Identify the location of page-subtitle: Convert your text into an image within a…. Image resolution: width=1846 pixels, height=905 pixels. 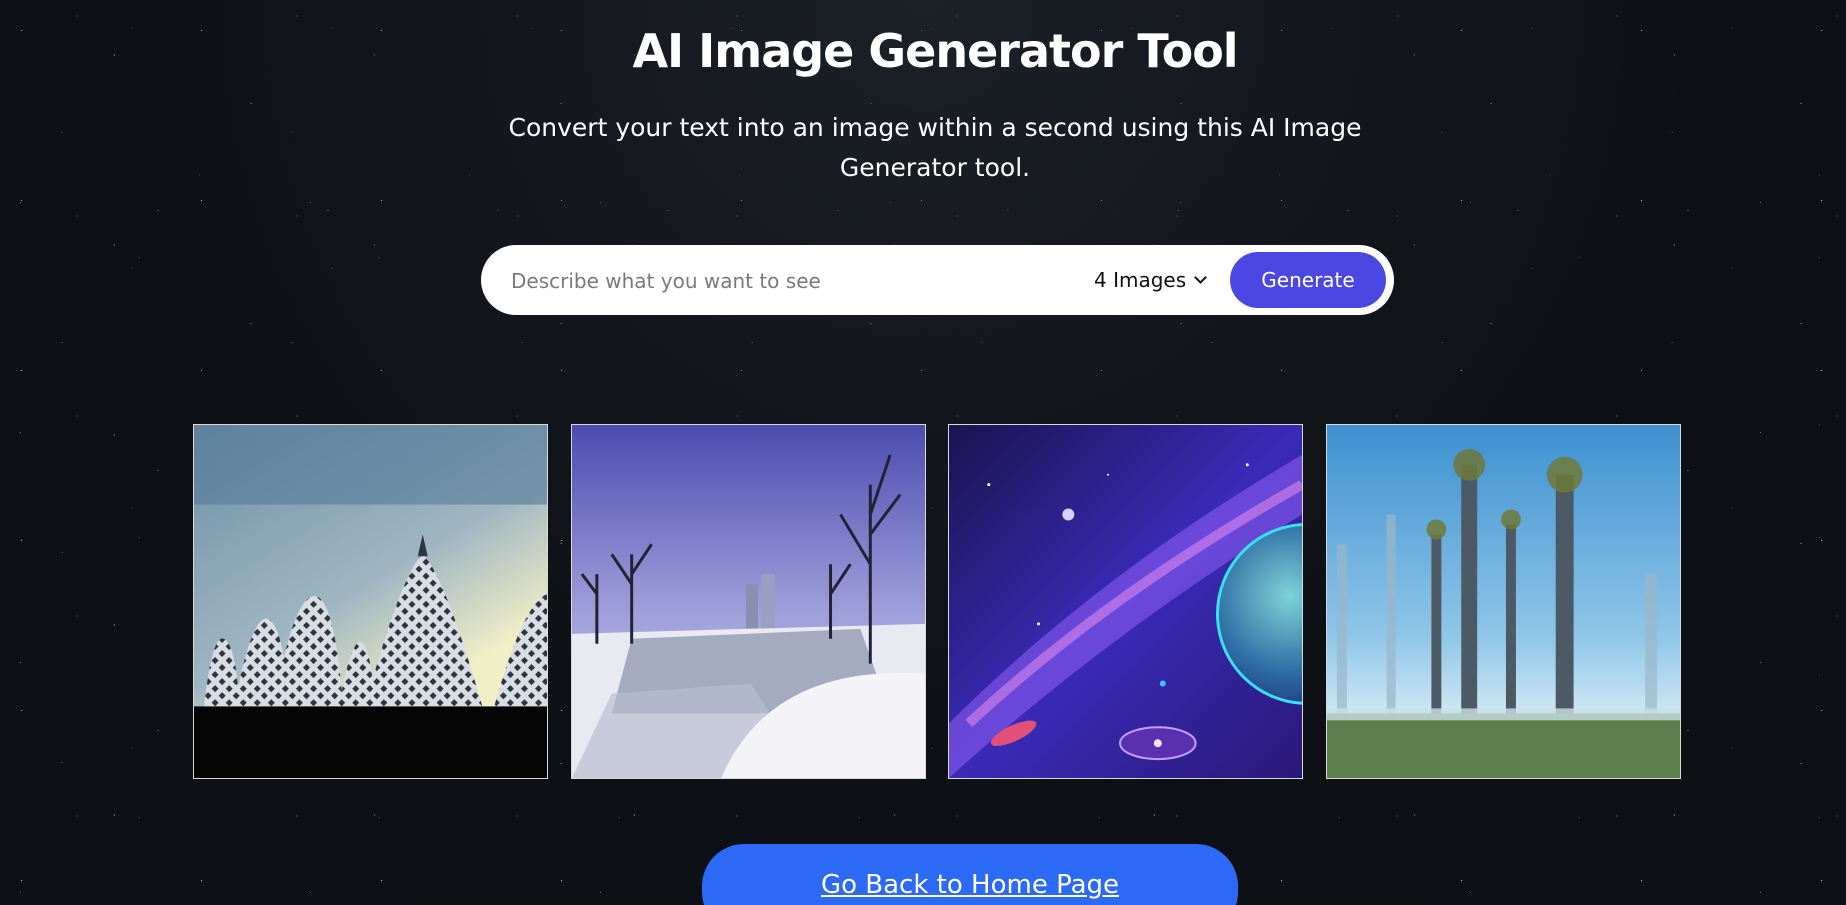
(935, 147).